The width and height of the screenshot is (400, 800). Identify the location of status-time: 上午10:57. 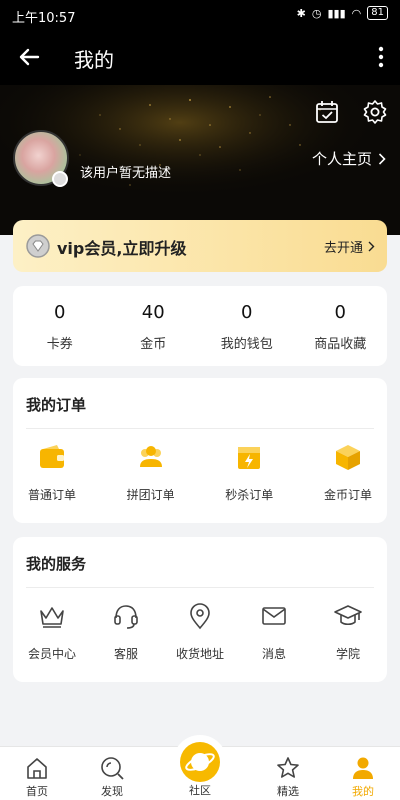
(44, 18).